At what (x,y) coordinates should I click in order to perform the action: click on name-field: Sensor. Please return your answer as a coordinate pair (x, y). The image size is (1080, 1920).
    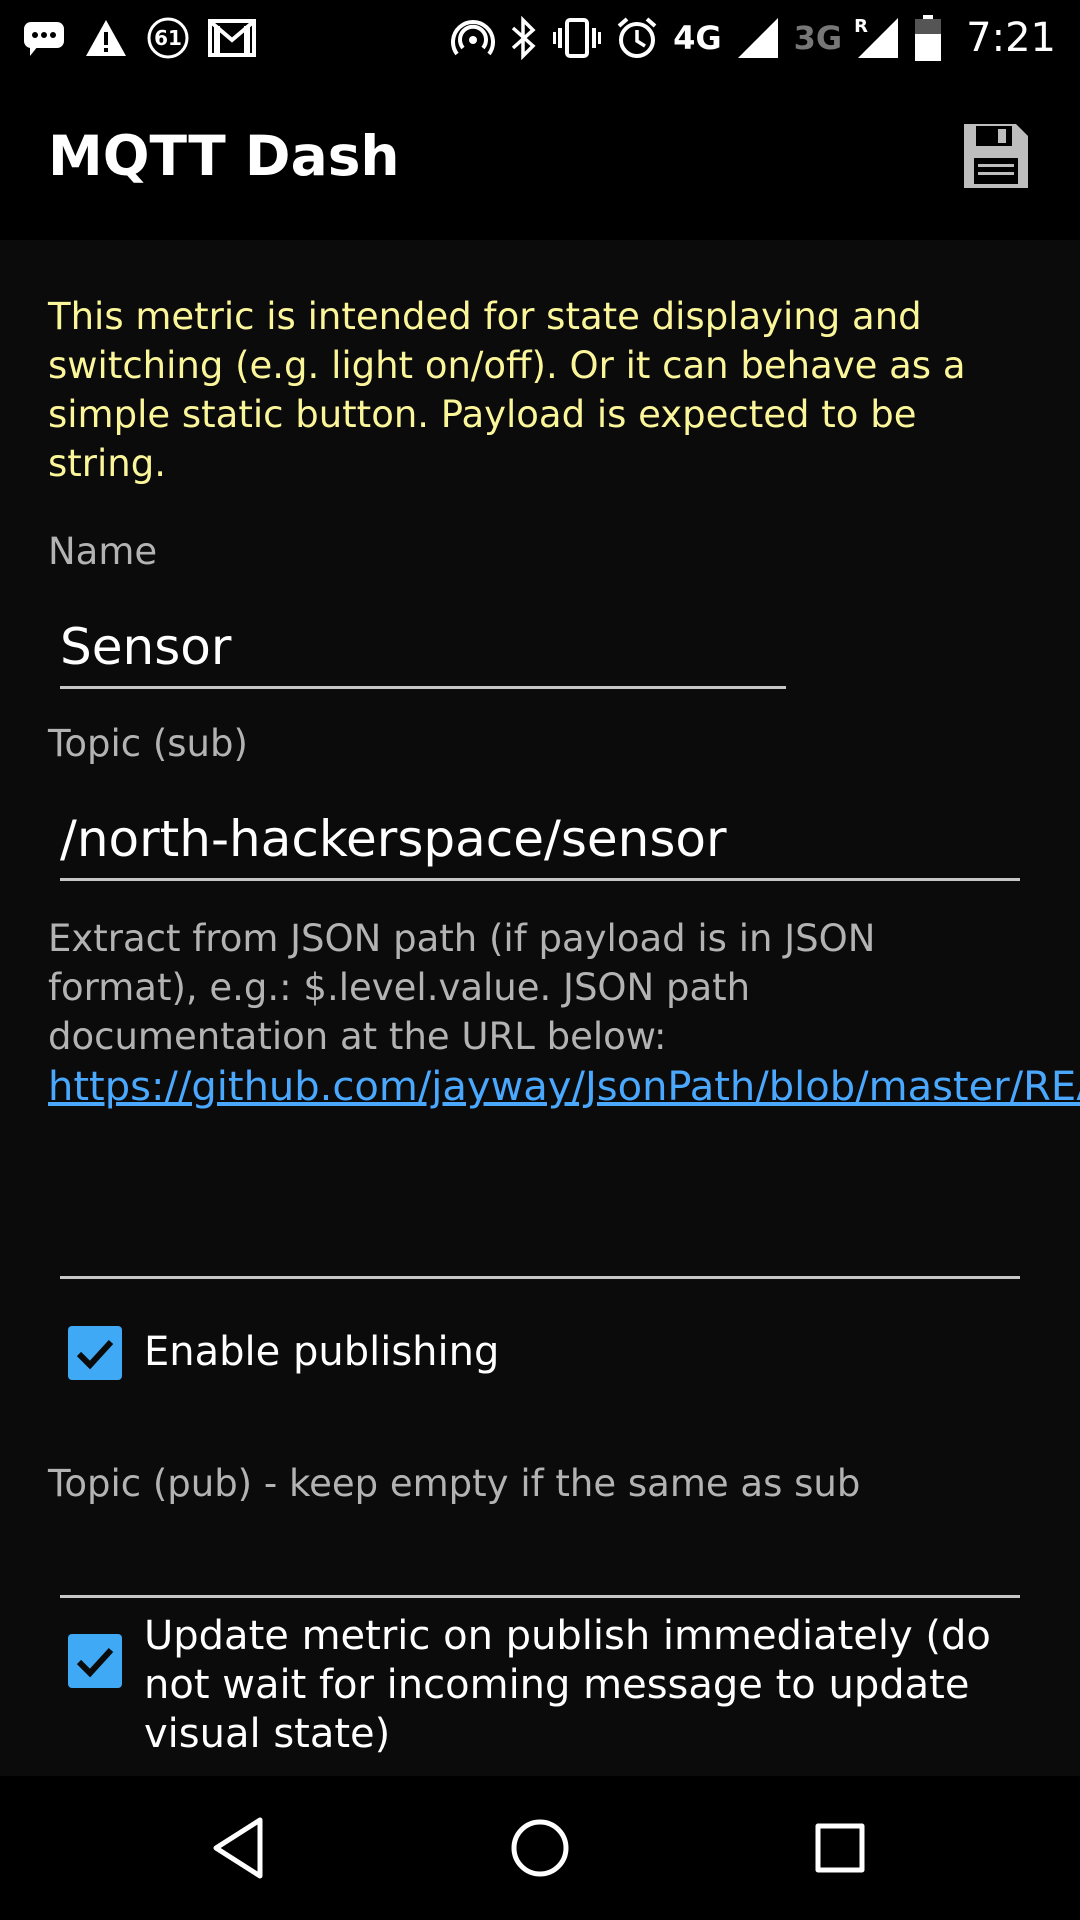
    Looking at the image, I should click on (423, 653).